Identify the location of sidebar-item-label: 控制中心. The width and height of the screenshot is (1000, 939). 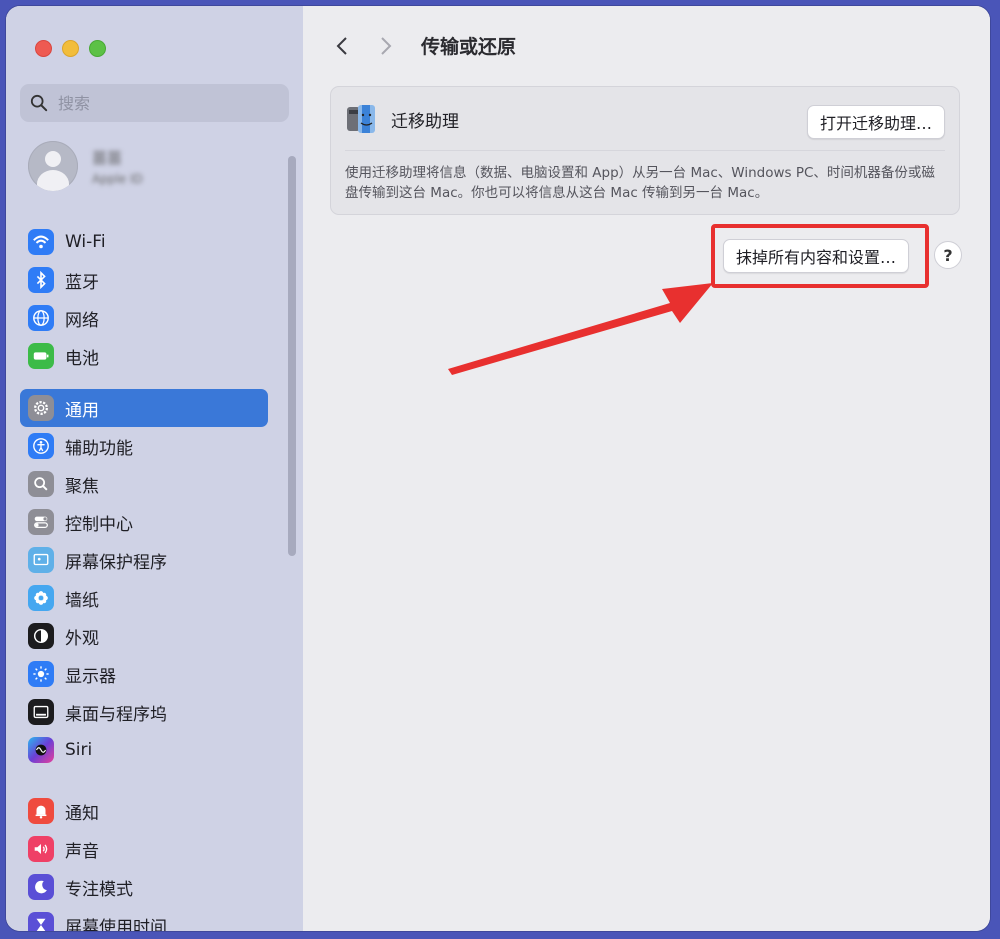
(99, 524).